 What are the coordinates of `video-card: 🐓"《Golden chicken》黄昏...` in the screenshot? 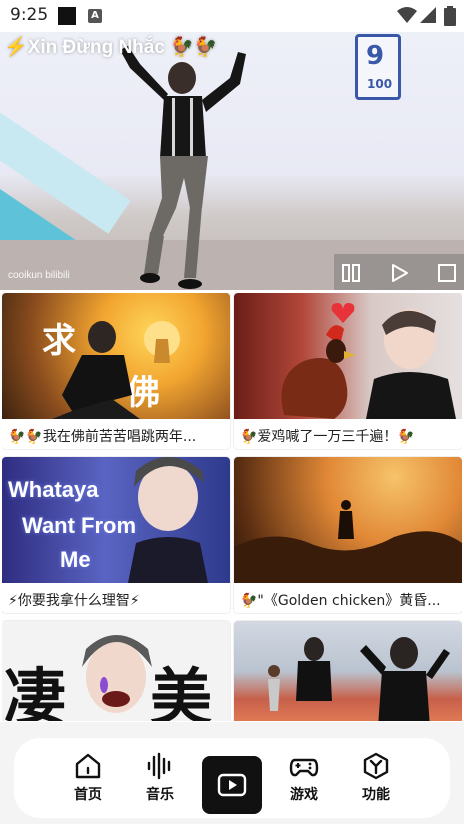 It's located at (348, 535).